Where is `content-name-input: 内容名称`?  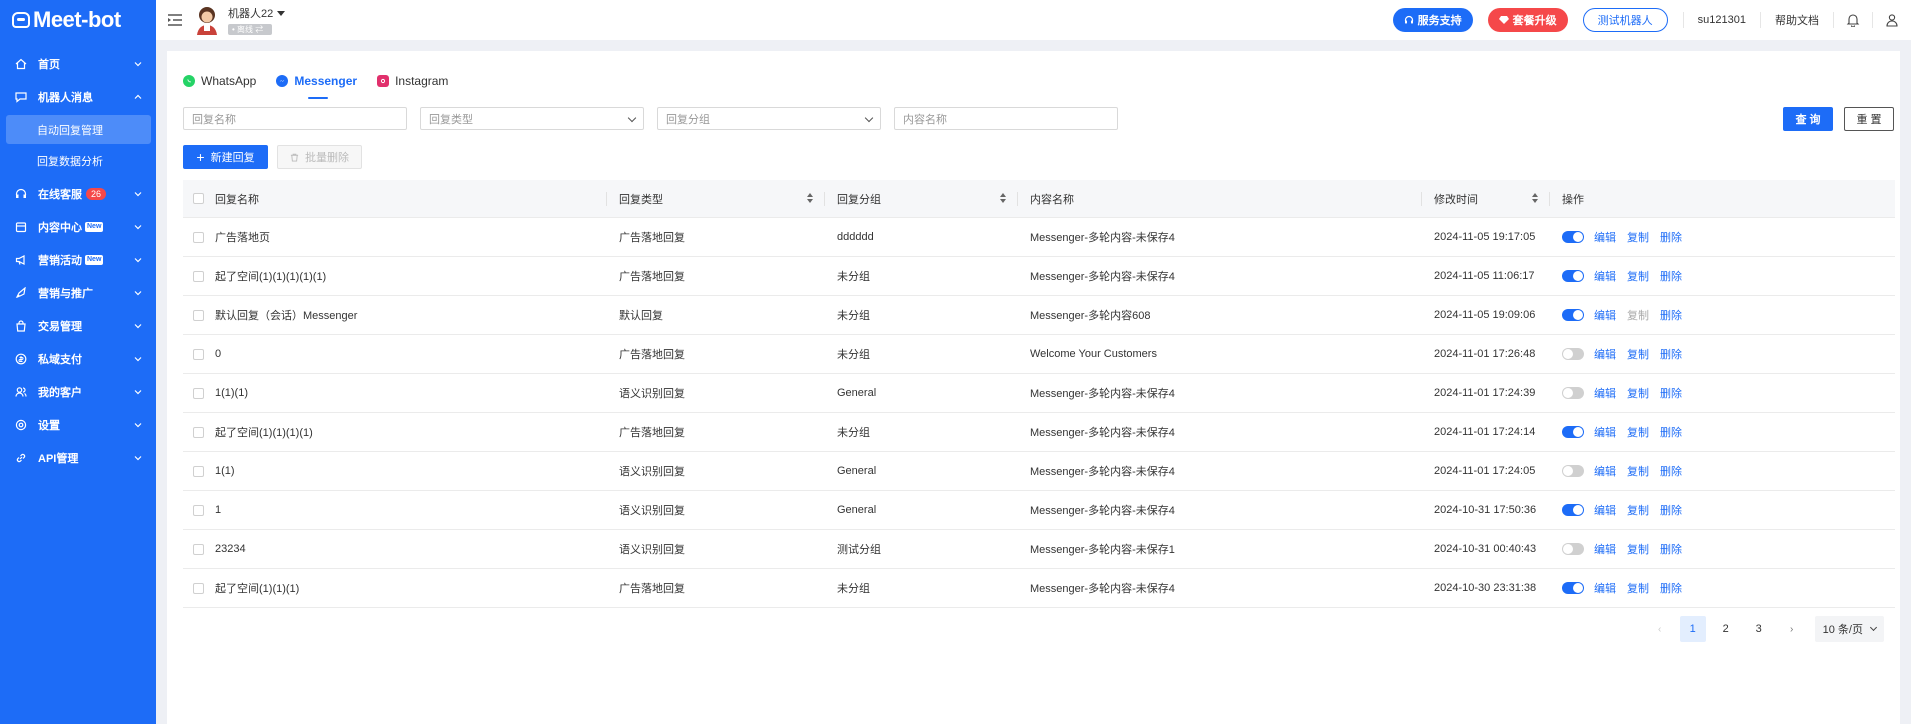
content-name-input: 内容名称 is located at coordinates (1006, 118).